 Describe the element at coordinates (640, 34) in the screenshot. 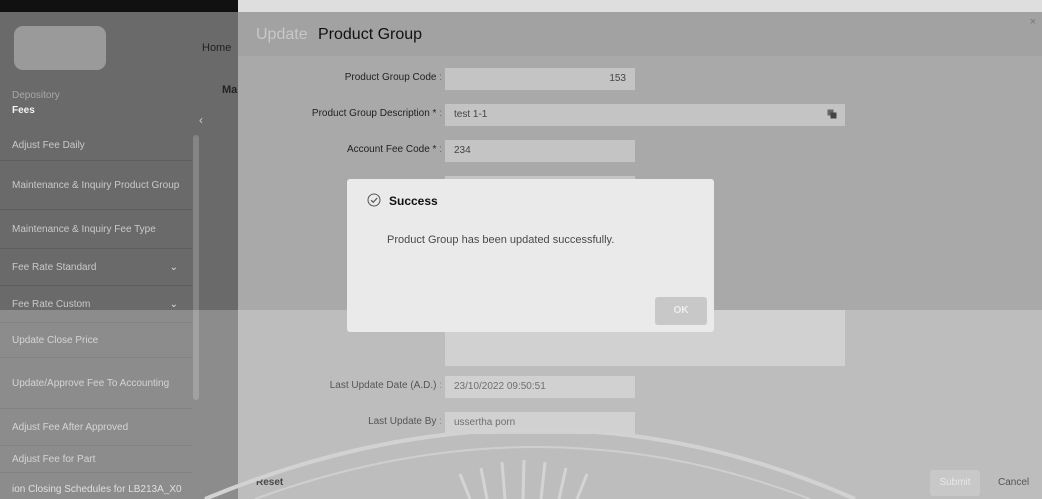

I see `panel-header: Update Product Group ×` at that location.